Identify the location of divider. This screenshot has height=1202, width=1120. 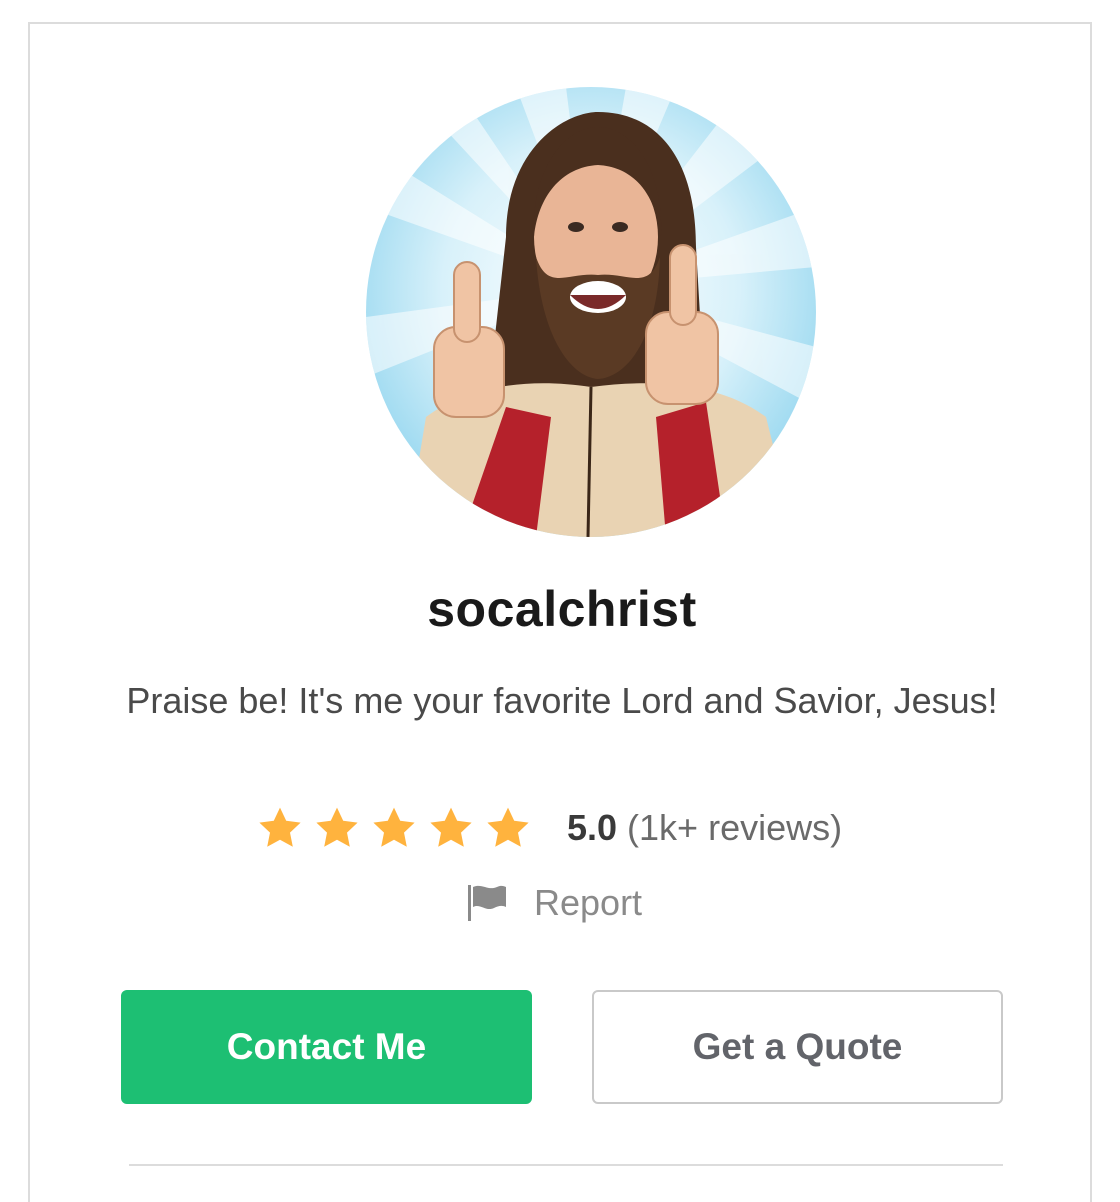
(566, 1165).